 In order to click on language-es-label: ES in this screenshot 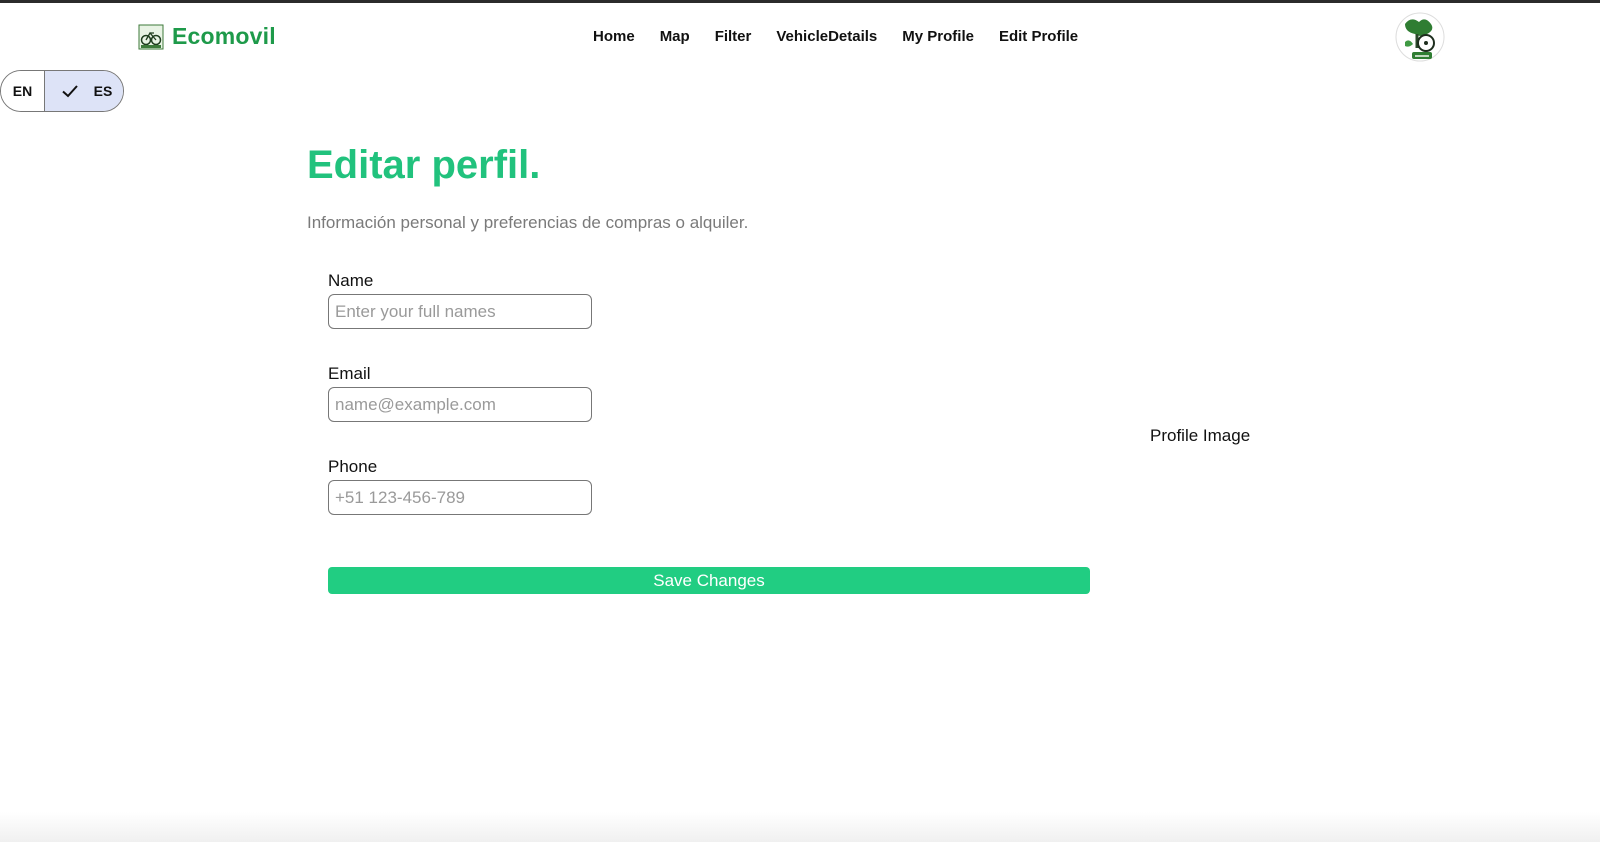, I will do `click(103, 91)`.